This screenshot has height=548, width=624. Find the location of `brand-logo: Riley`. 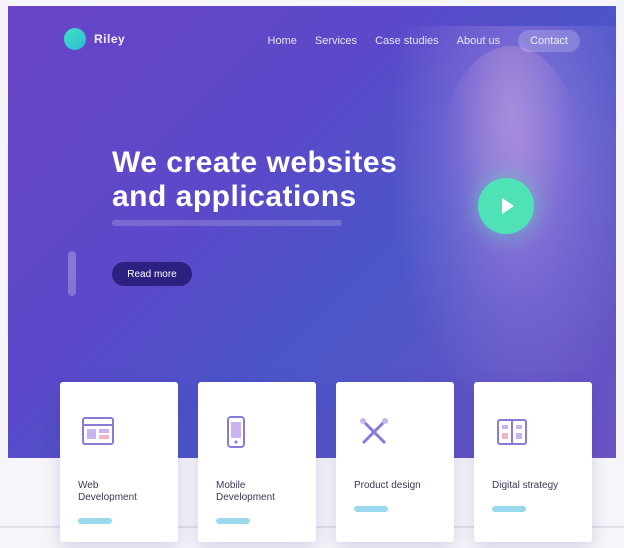

brand-logo: Riley is located at coordinates (94, 39).